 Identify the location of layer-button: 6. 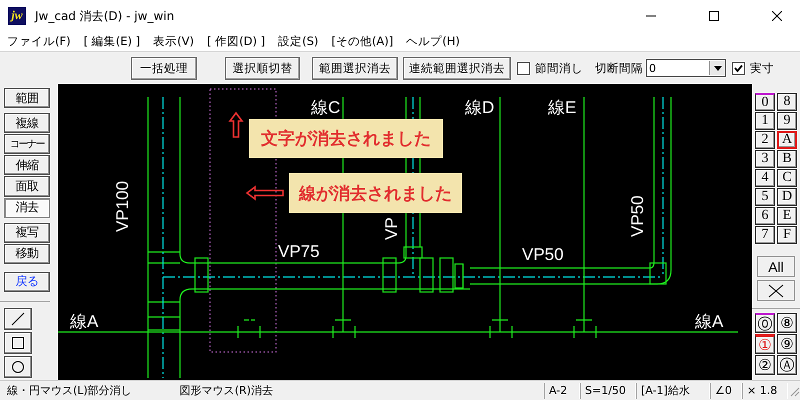
(765, 216).